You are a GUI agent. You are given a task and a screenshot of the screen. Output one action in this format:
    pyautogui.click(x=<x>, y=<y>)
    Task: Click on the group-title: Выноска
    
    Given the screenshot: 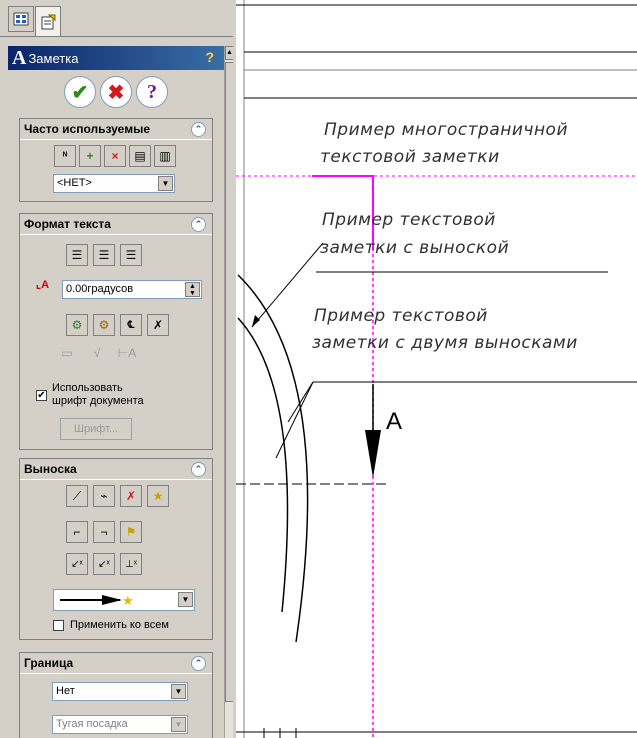 What is the action you would take?
    pyautogui.click(x=50, y=469)
    